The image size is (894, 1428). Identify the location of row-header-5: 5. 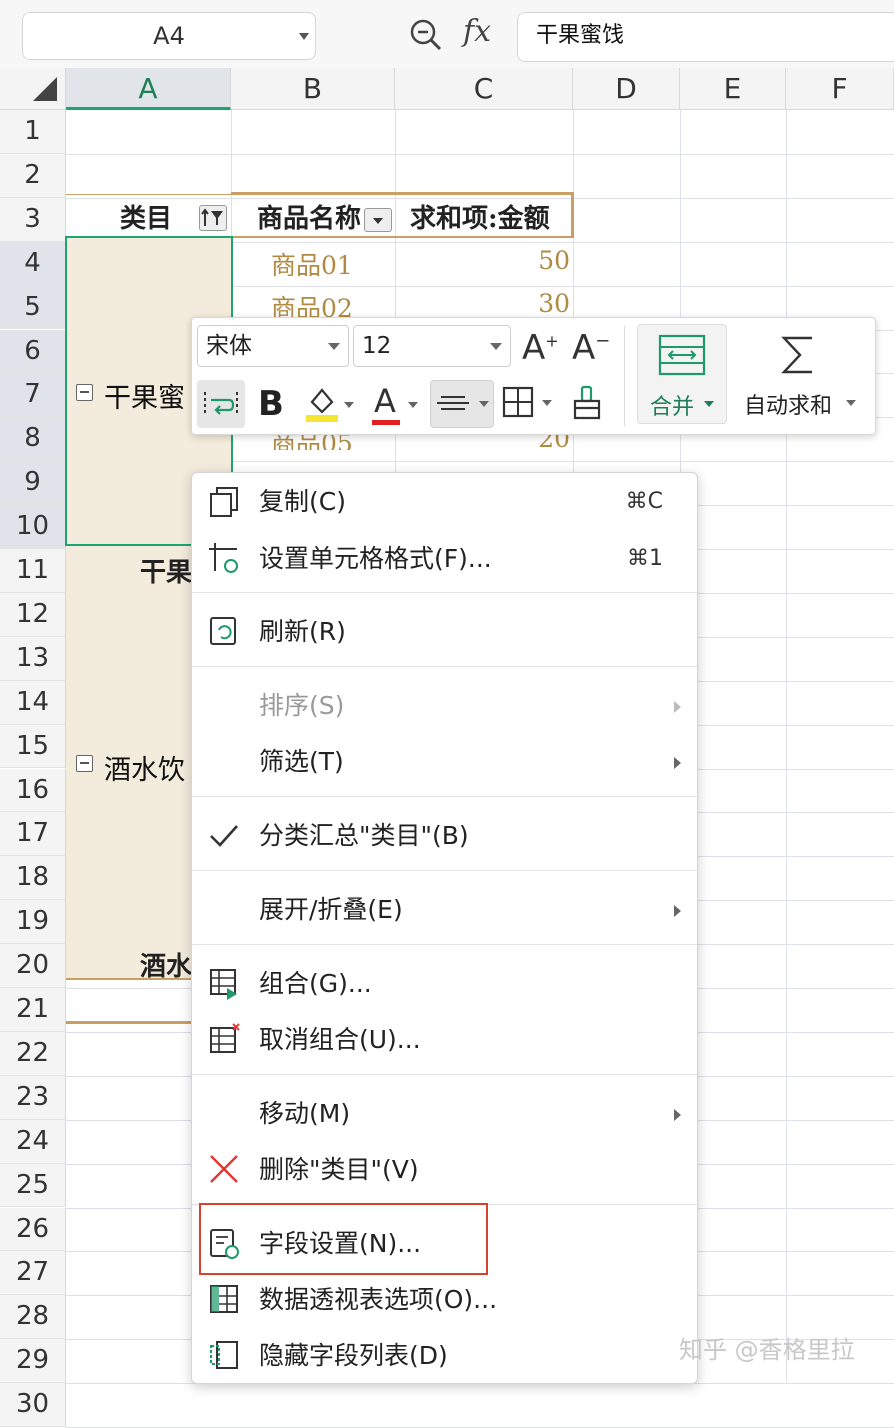
(33, 307).